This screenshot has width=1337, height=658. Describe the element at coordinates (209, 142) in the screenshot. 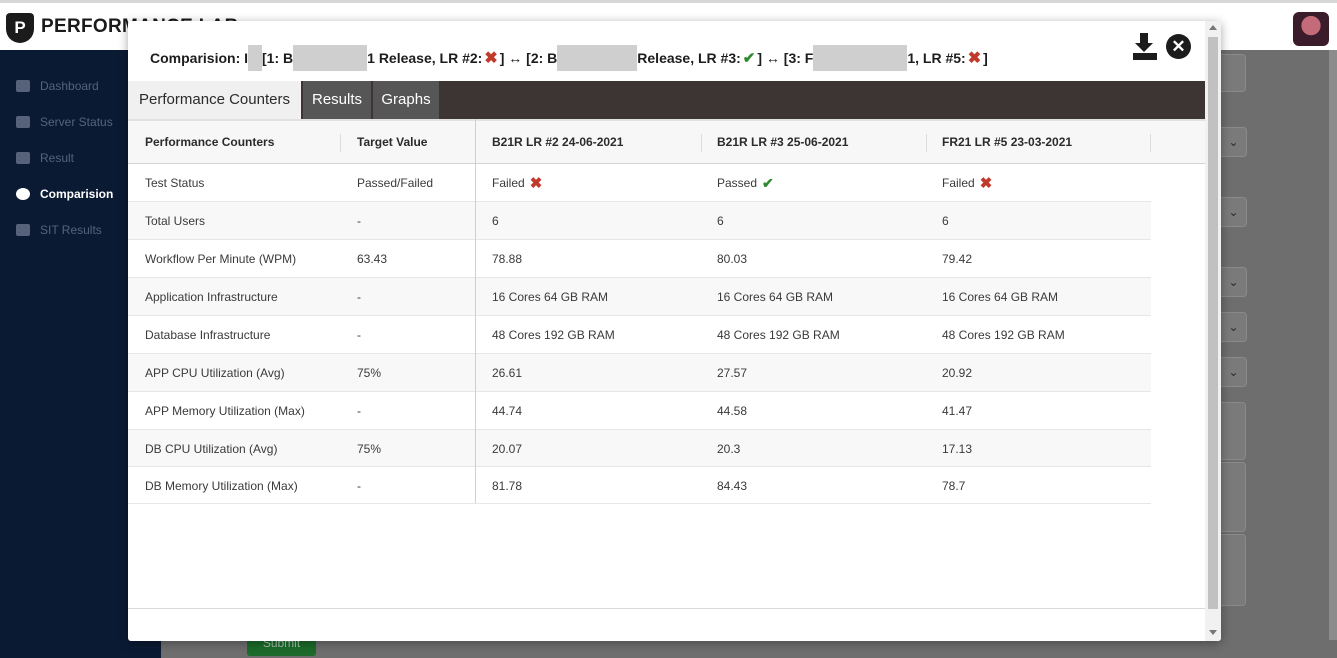

I see `column-header-counter: Performance Counters` at that location.